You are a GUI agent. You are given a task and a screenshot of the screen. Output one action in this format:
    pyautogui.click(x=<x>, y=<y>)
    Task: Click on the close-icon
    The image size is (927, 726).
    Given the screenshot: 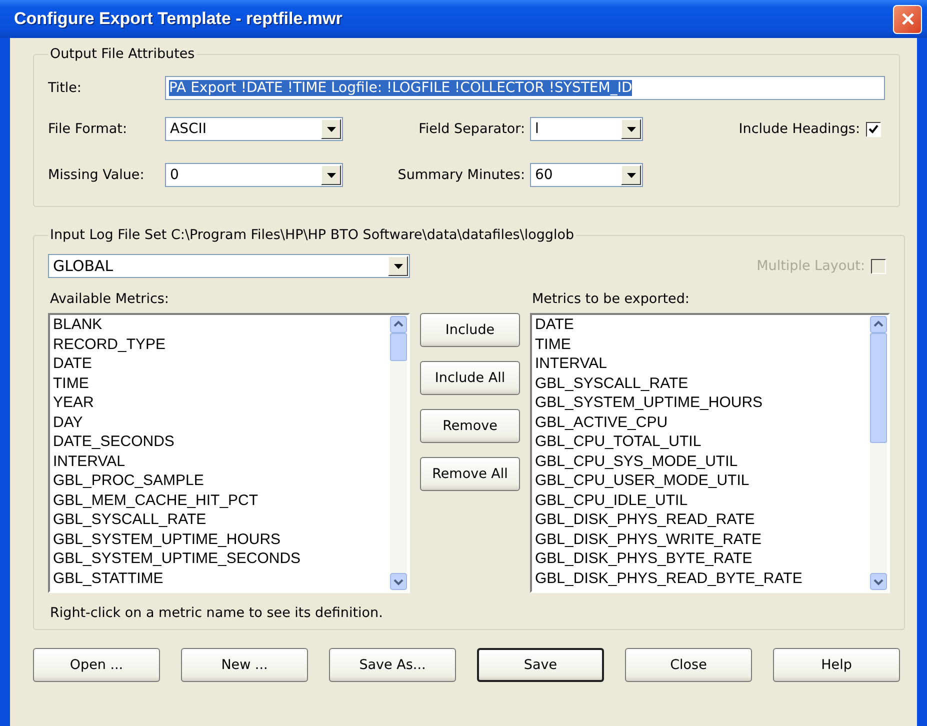 What is the action you would take?
    pyautogui.click(x=907, y=19)
    